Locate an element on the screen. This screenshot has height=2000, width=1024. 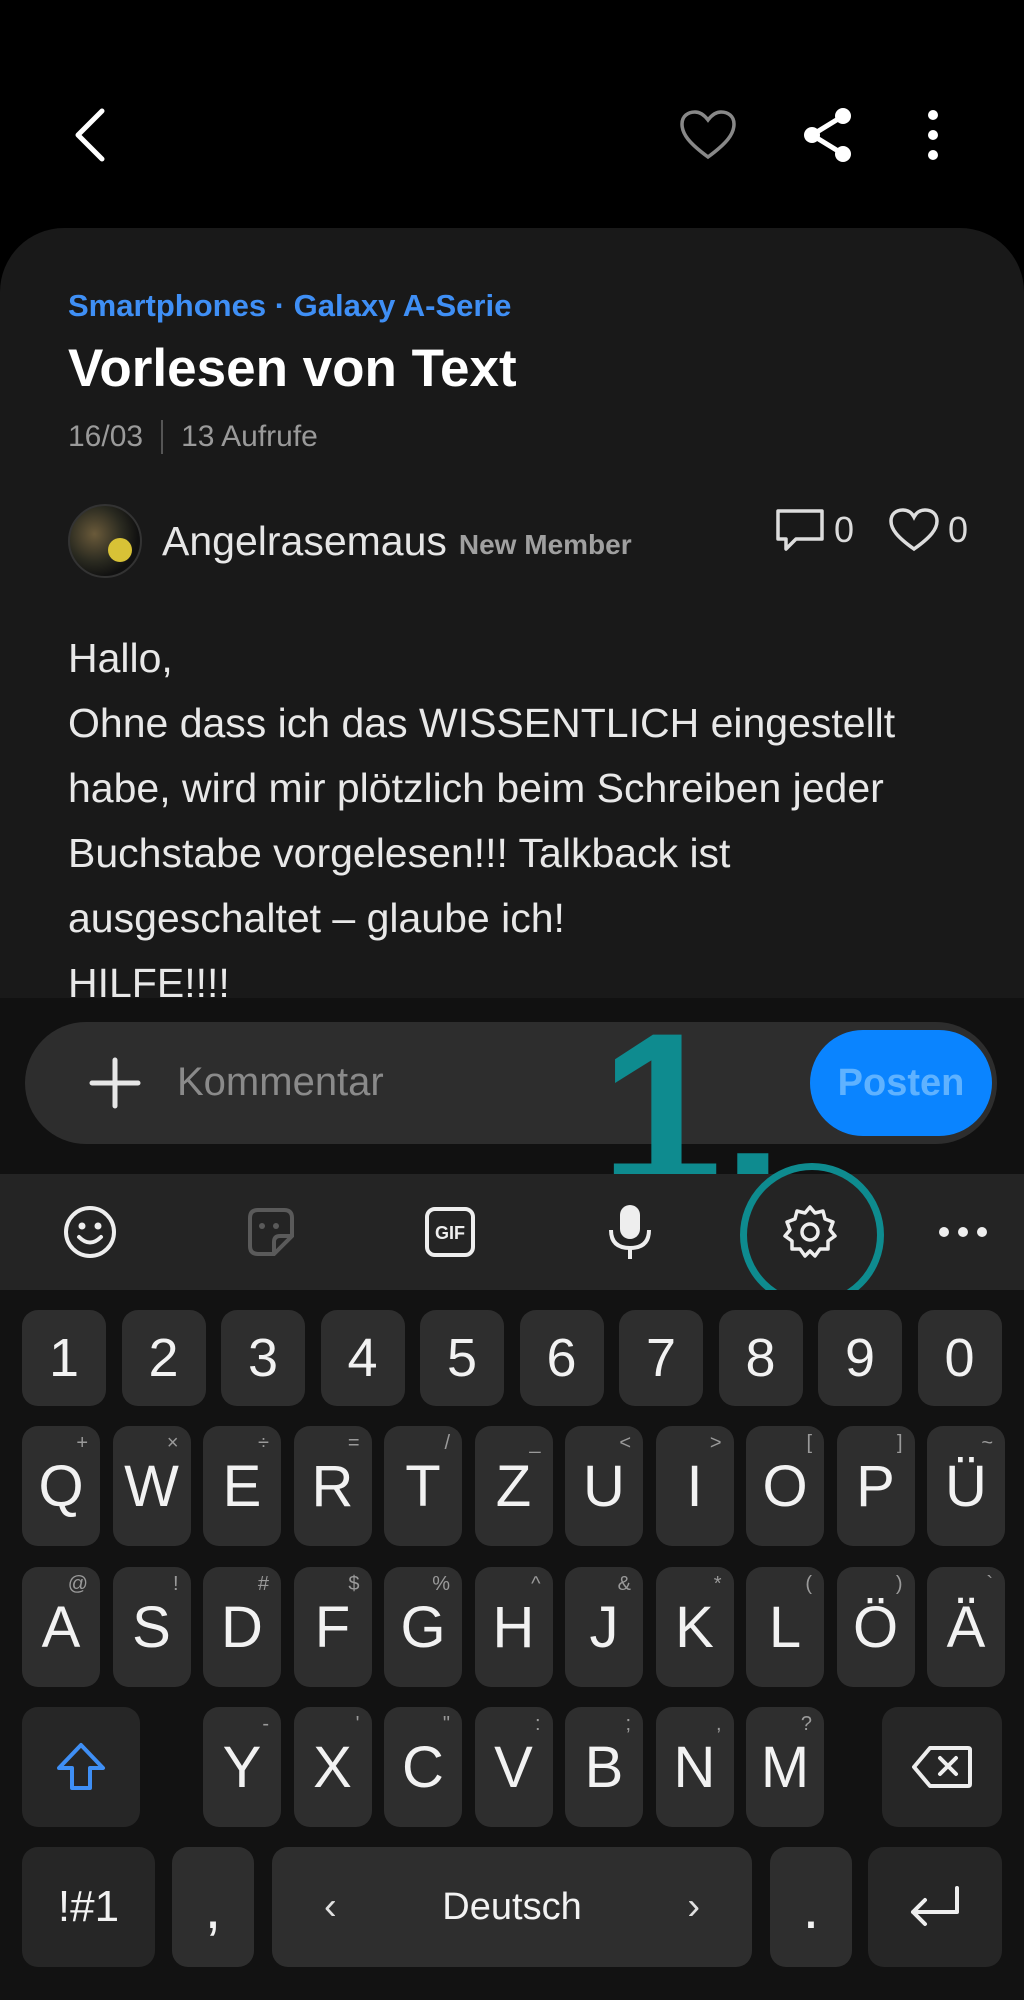
post-button: Posten is located at coordinates (901, 1083).